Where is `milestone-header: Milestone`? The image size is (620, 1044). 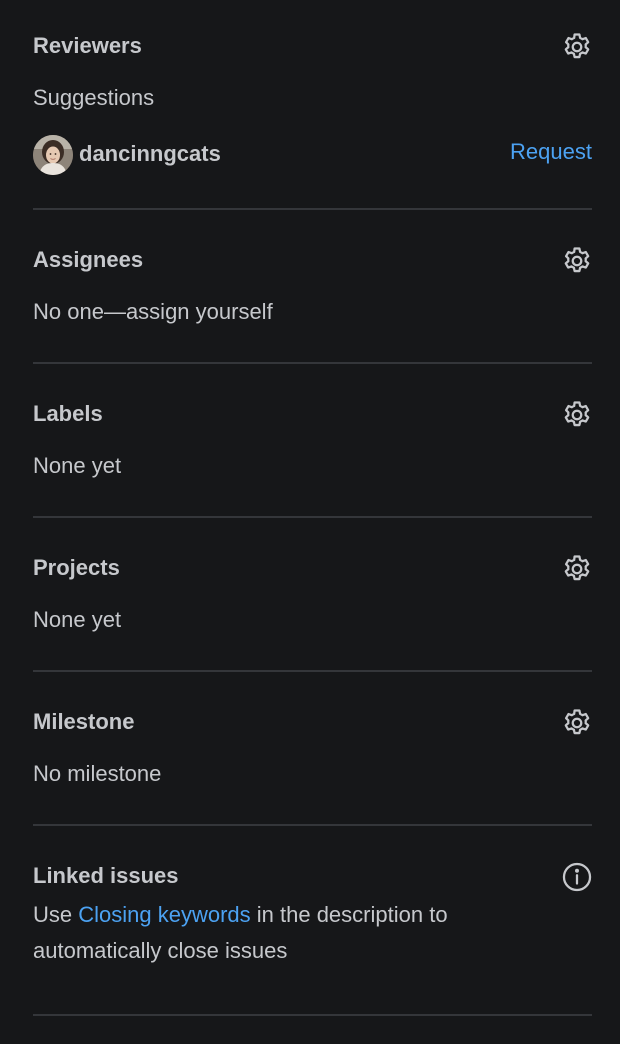
milestone-header: Milestone is located at coordinates (312, 726).